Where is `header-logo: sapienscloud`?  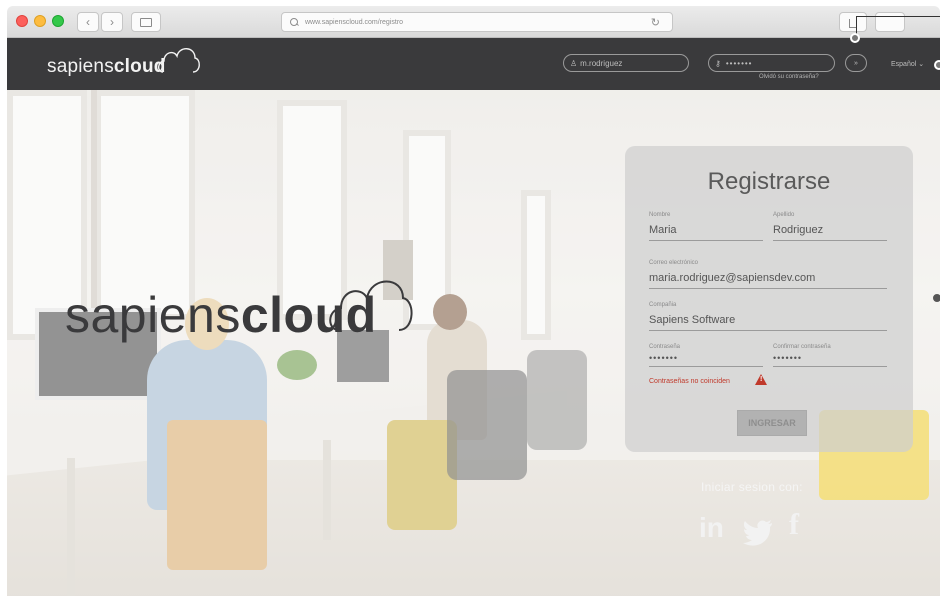
header-logo: sapienscloud is located at coordinates (106, 67).